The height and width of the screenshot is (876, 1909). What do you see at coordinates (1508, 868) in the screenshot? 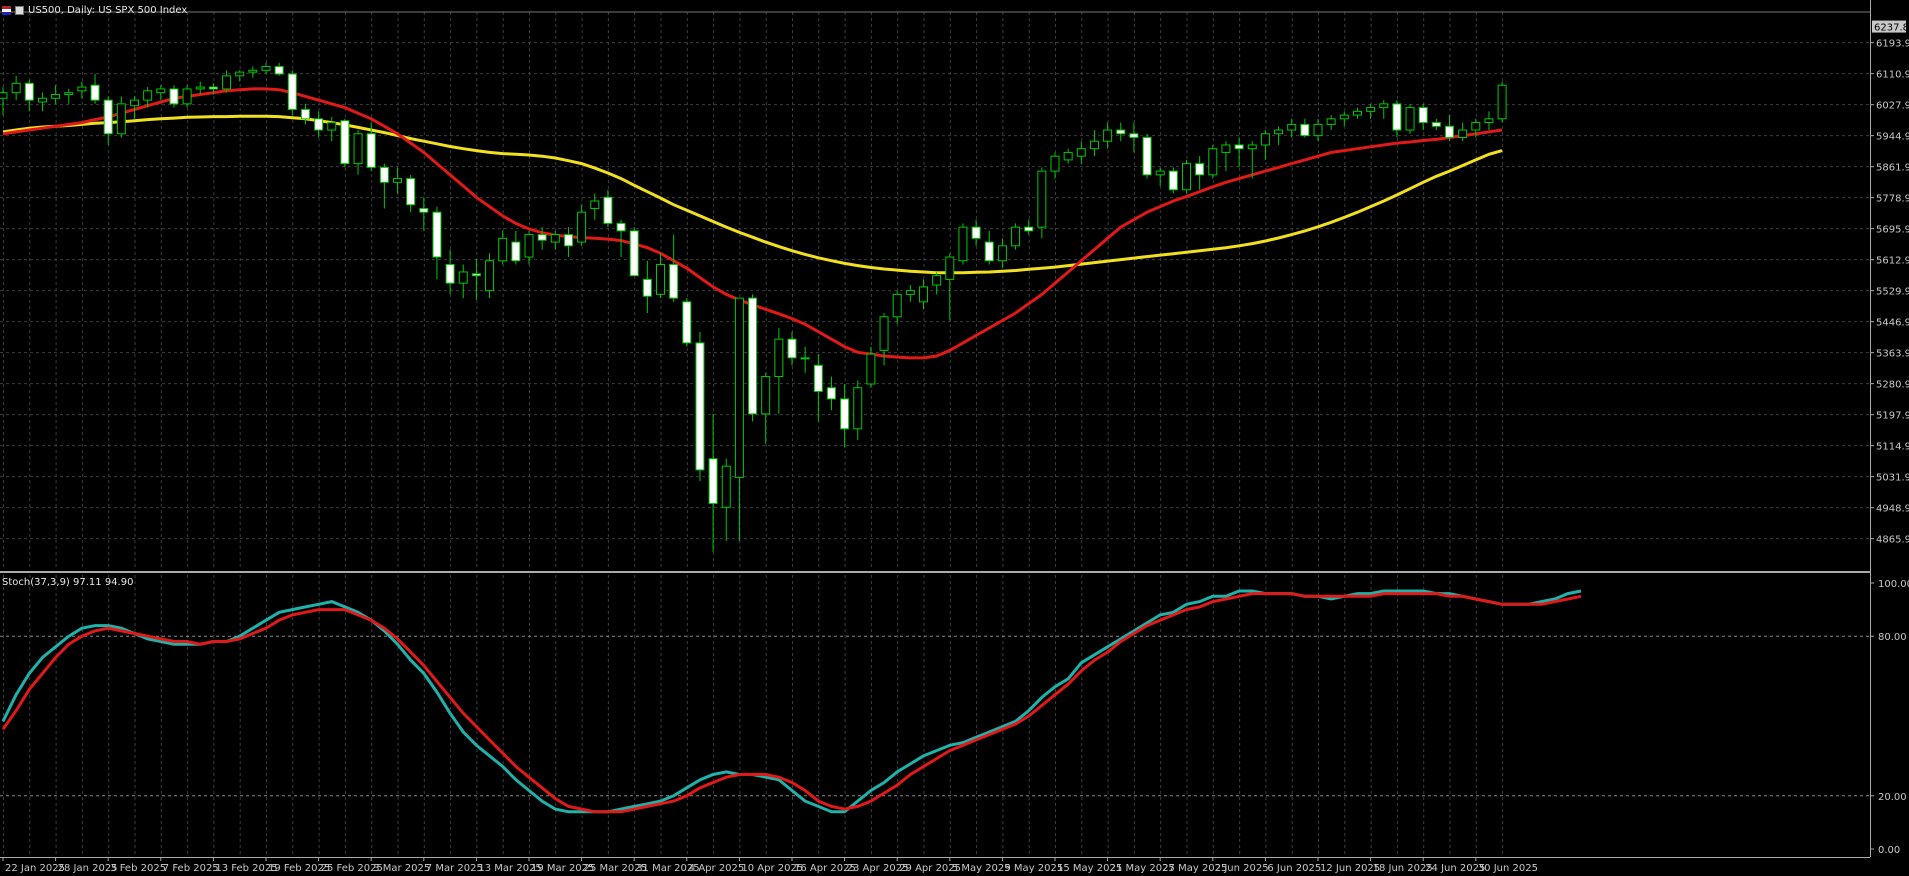
I see `time-tick-label: 30 Jun 2025` at bounding box center [1508, 868].